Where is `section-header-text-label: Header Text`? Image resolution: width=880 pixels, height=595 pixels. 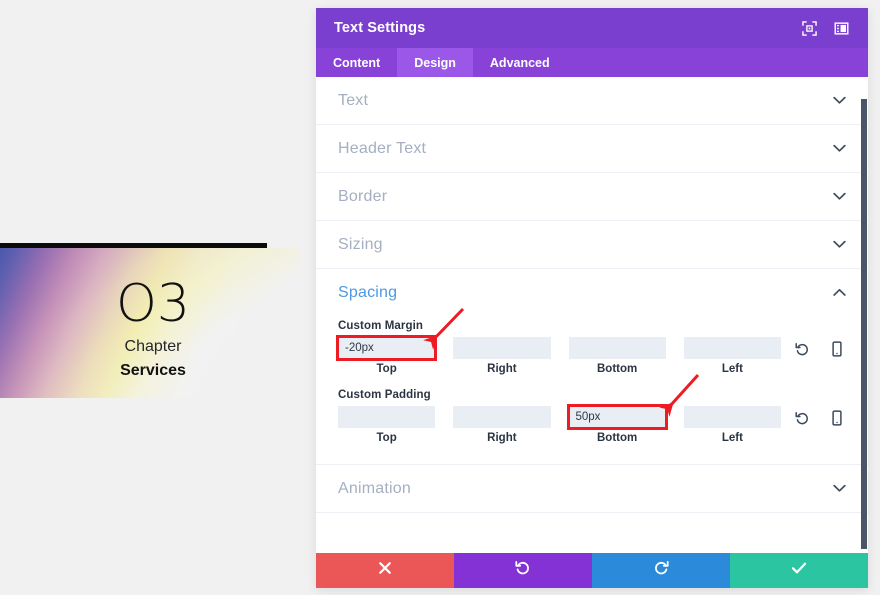 section-header-text-label: Header Text is located at coordinates (382, 148).